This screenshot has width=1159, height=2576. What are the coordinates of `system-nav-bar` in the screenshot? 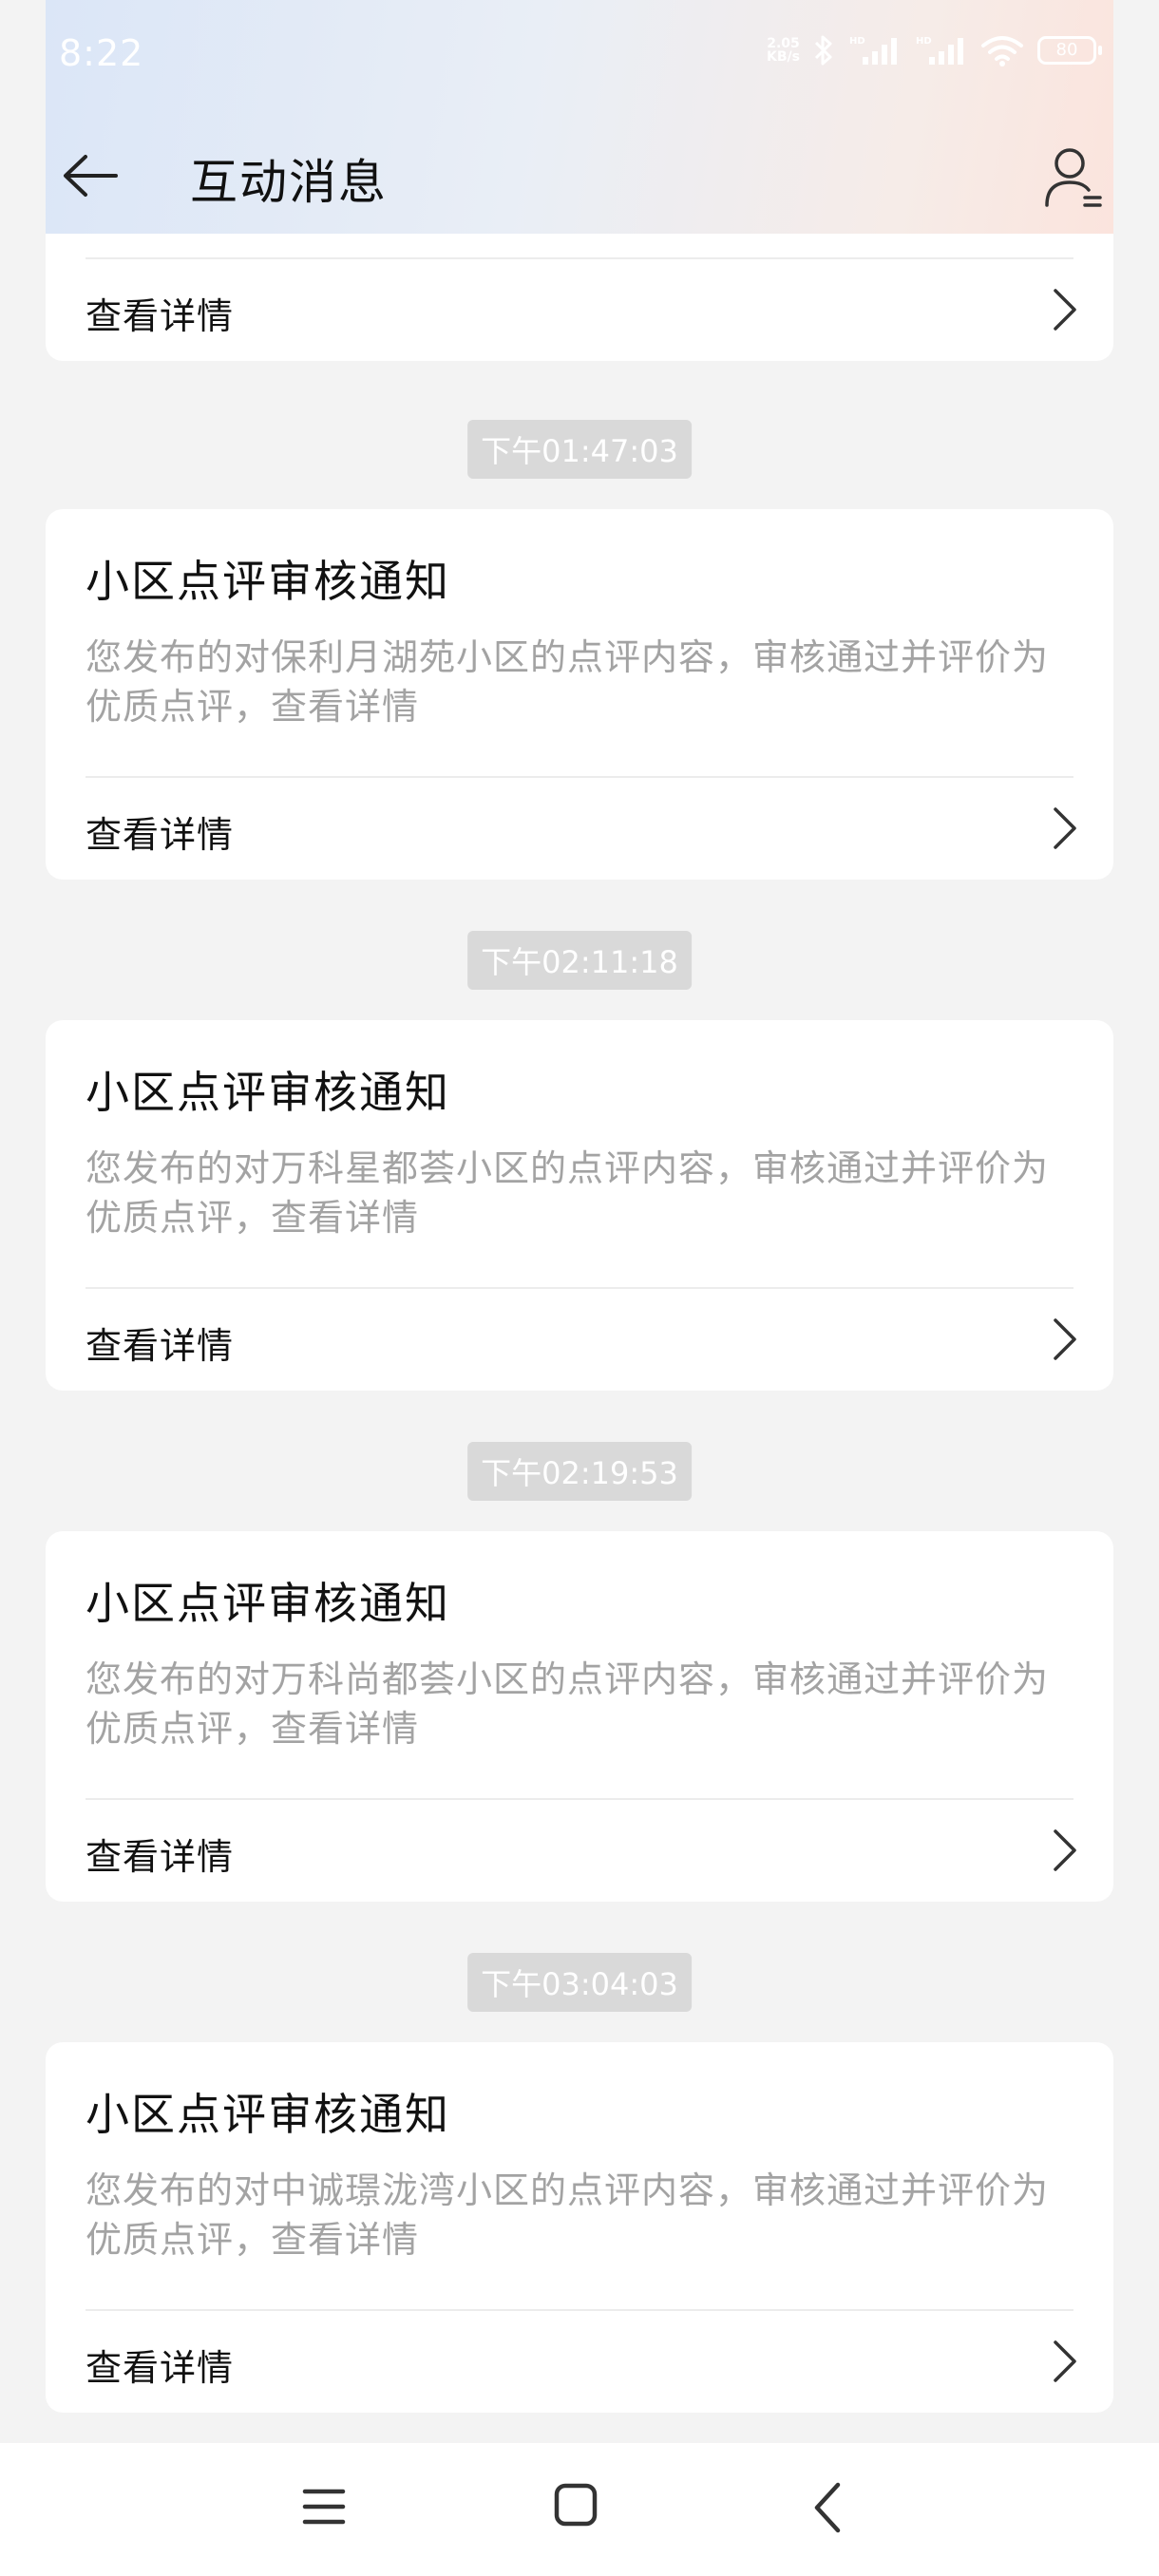 It's located at (579, 2509).